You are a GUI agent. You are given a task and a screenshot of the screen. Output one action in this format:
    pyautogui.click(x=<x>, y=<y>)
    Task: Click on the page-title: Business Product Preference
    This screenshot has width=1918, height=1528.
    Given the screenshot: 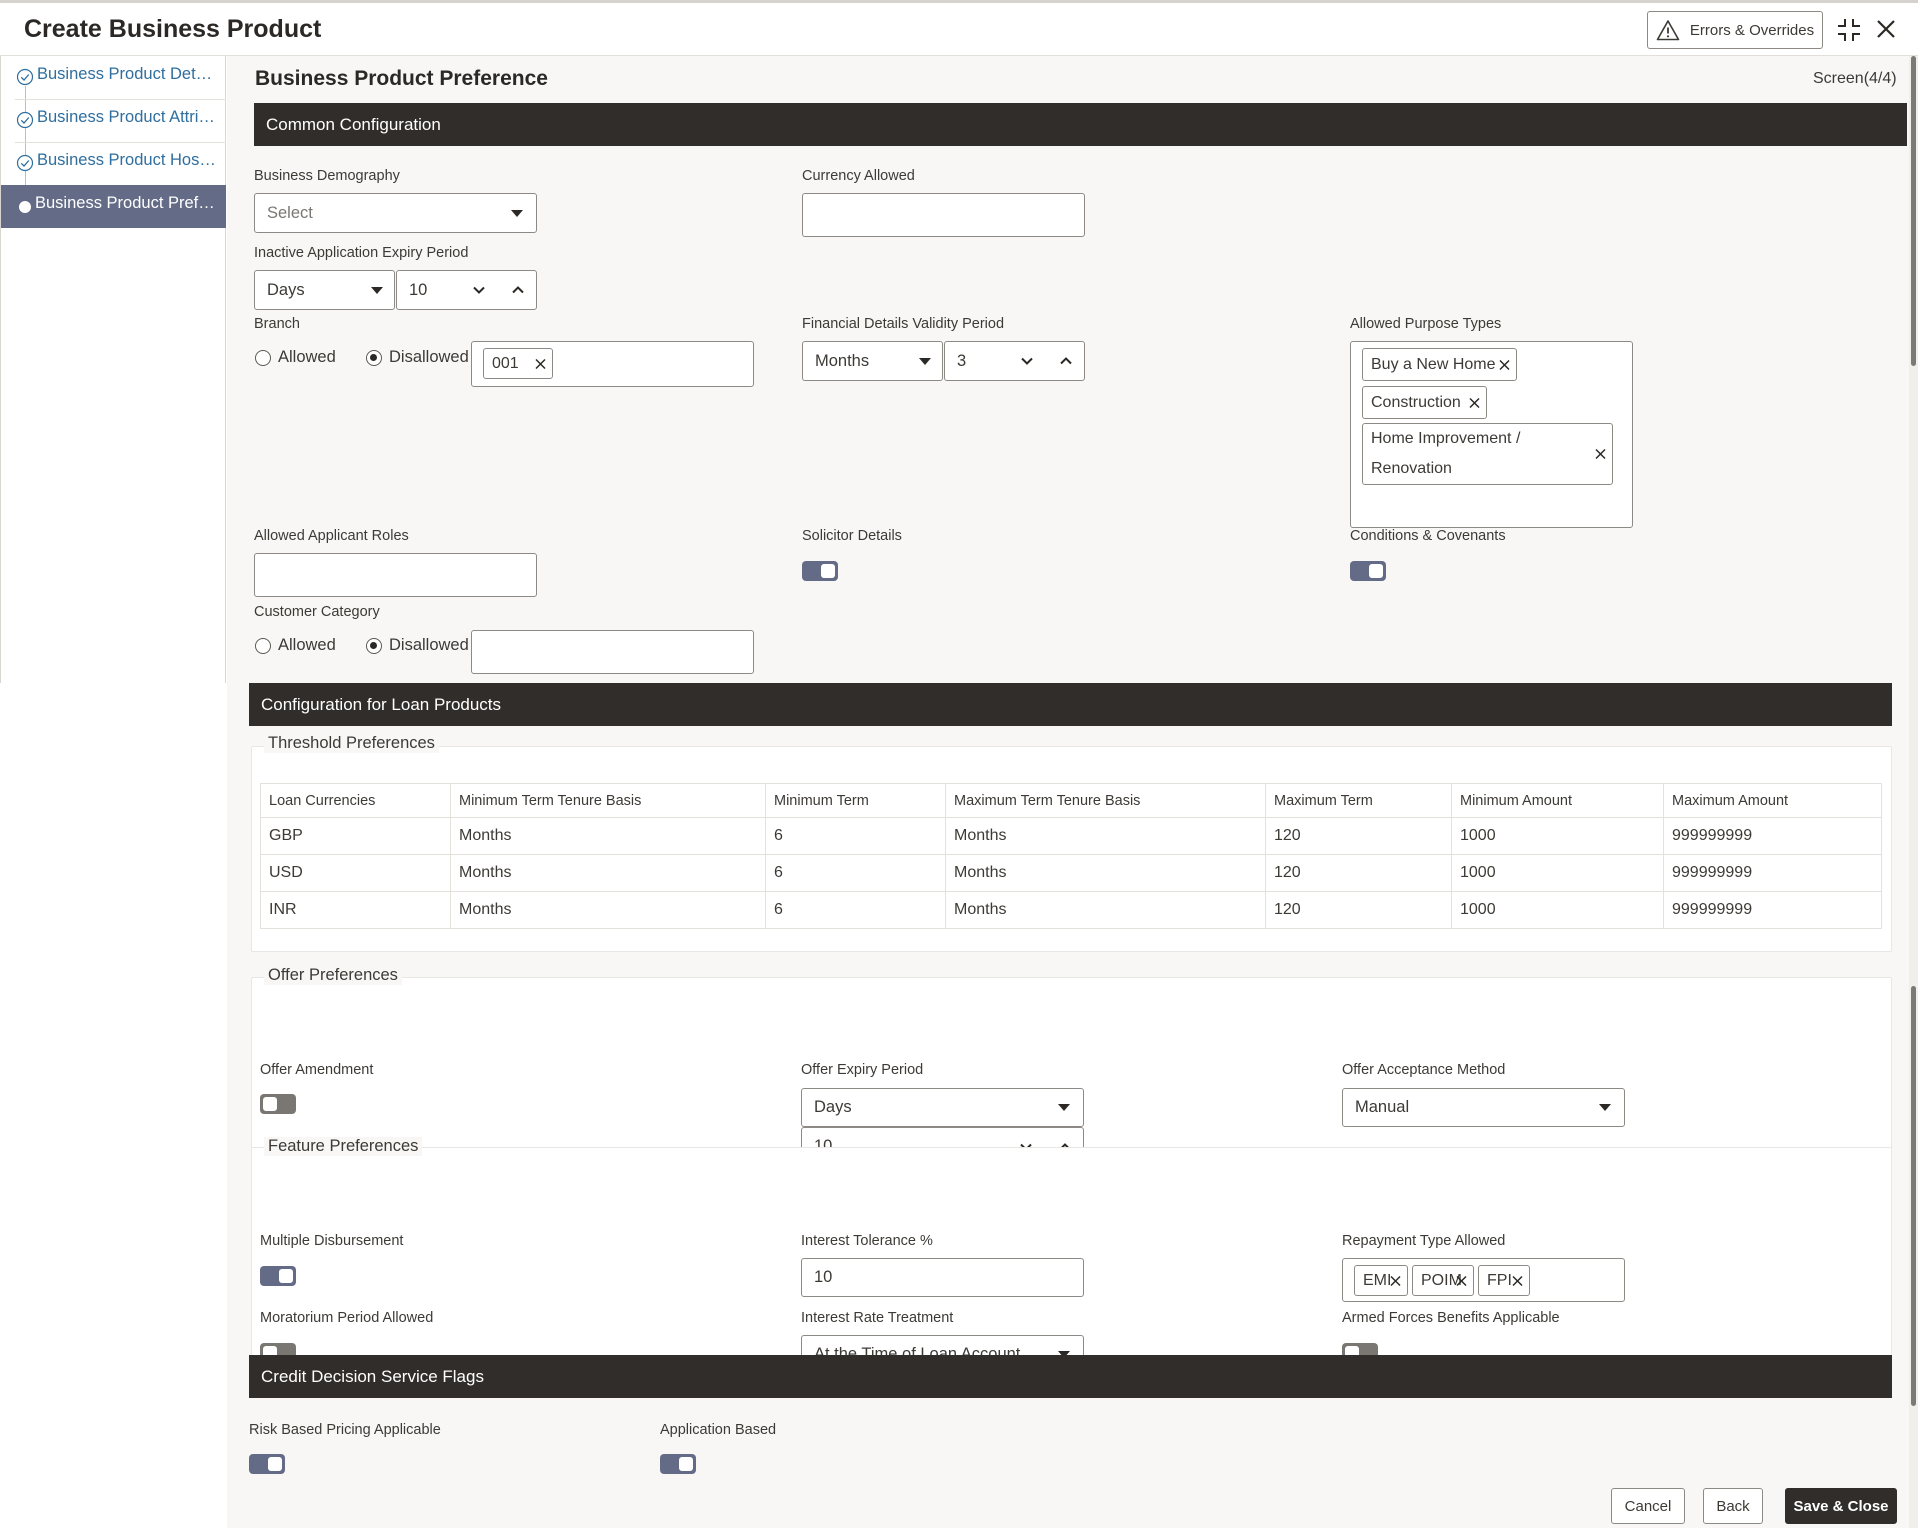 What is the action you would take?
    pyautogui.click(x=401, y=78)
    